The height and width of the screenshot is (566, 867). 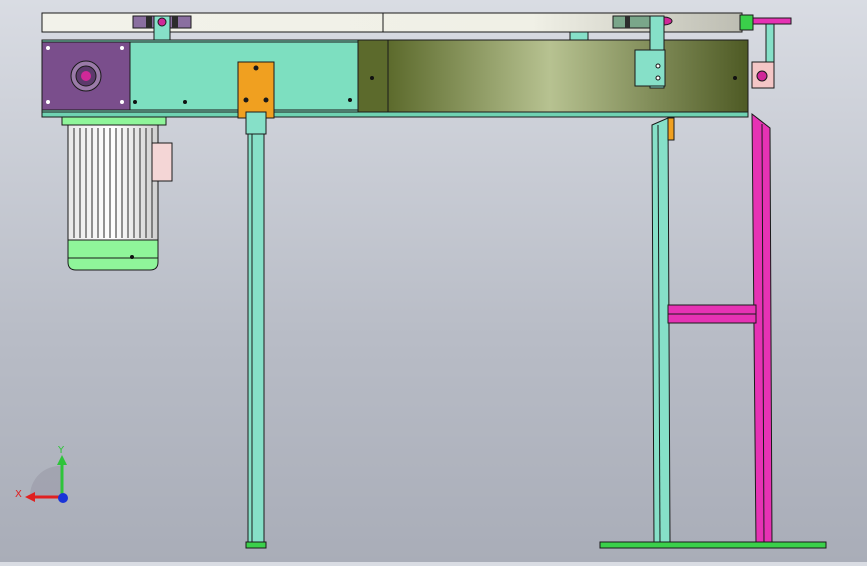 What do you see at coordinates (256, 98) in the screenshot?
I see `orange-leg-bracket` at bounding box center [256, 98].